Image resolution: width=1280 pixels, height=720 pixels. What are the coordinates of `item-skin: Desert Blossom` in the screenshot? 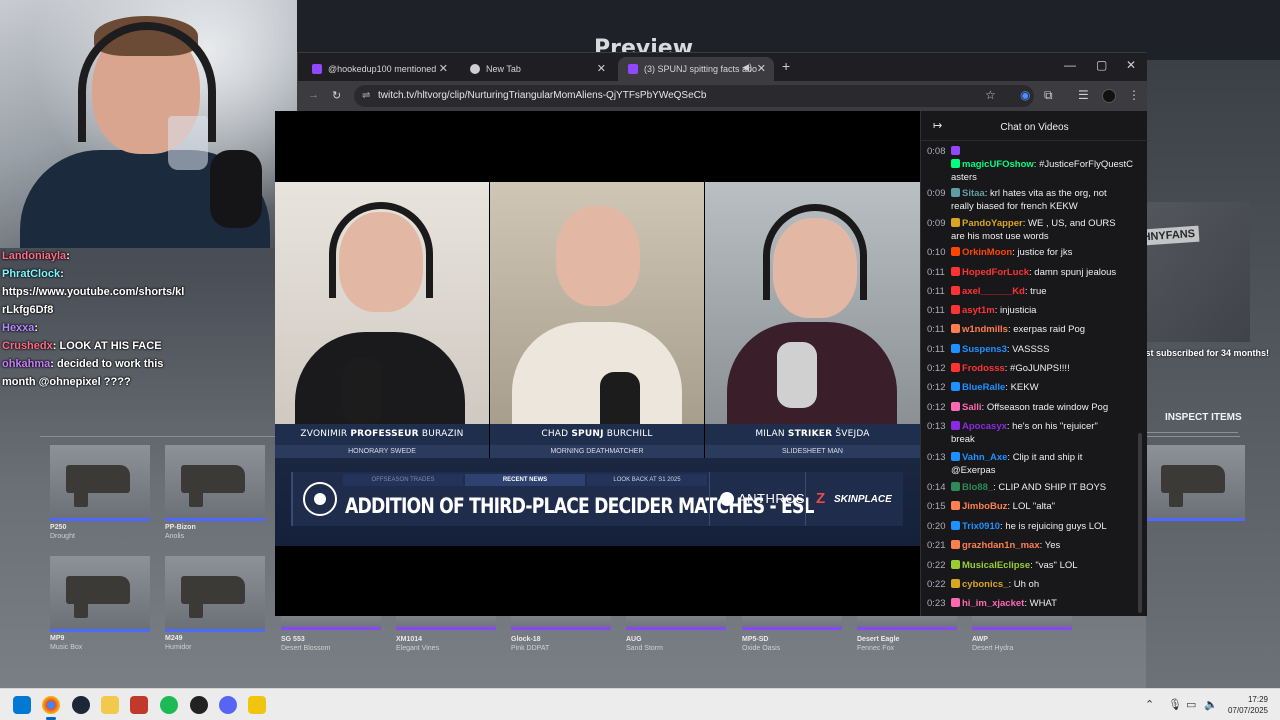 It's located at (306, 648).